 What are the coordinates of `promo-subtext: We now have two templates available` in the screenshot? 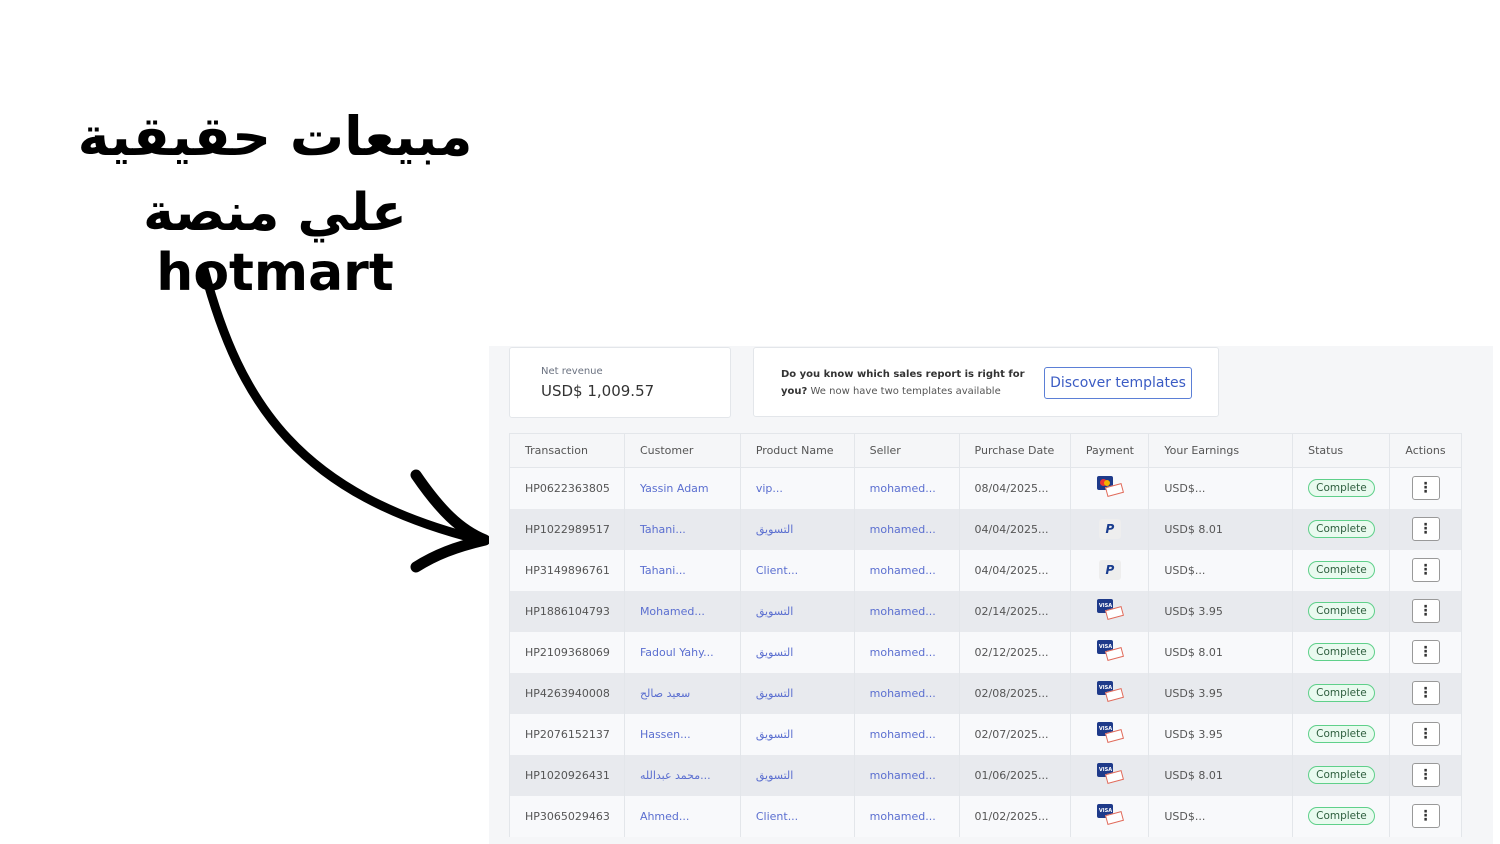 It's located at (905, 391).